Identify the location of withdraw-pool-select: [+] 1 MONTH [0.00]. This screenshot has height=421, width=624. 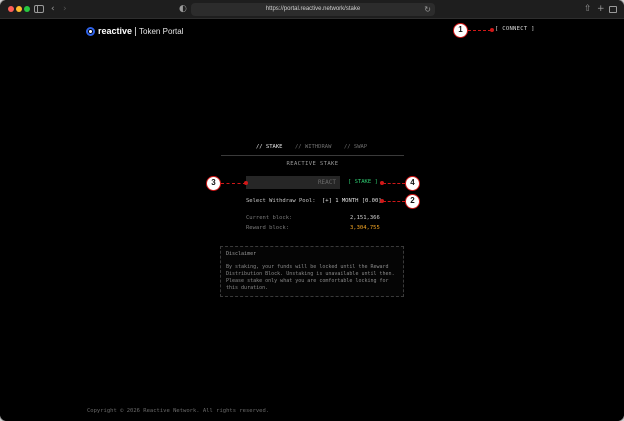
(352, 201).